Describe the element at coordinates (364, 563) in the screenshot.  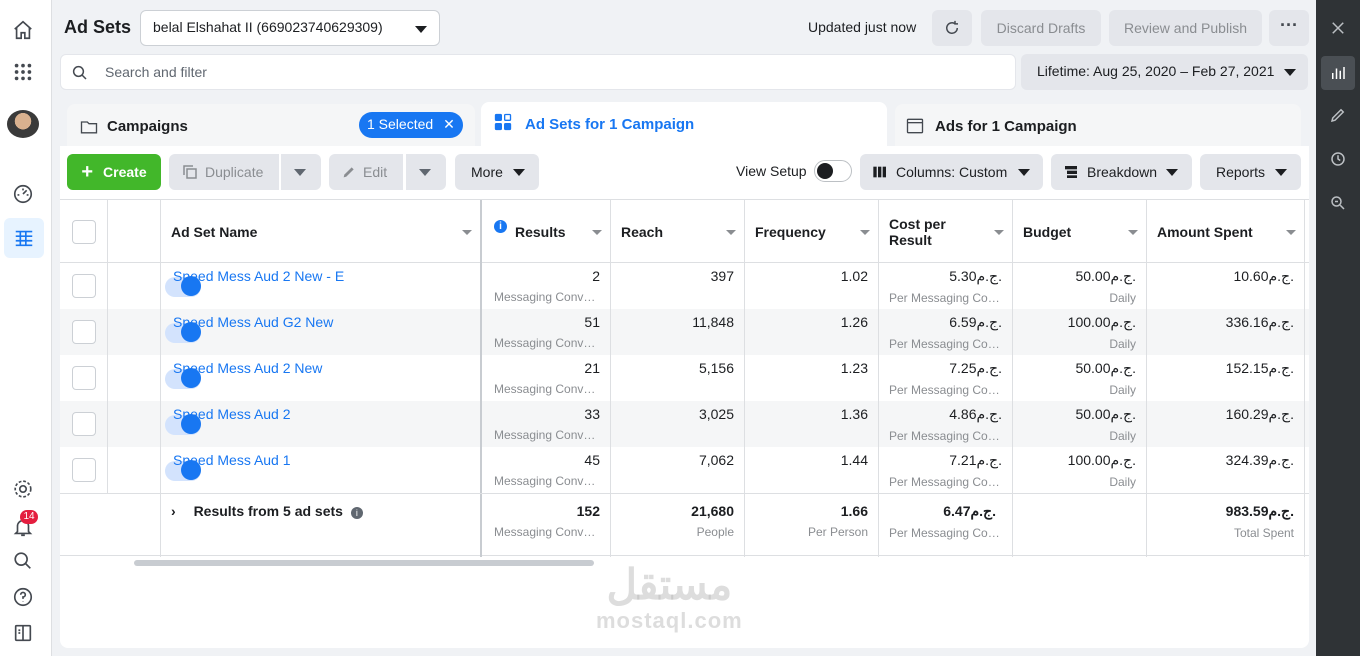
I see `horizontal-scrollbar` at that location.